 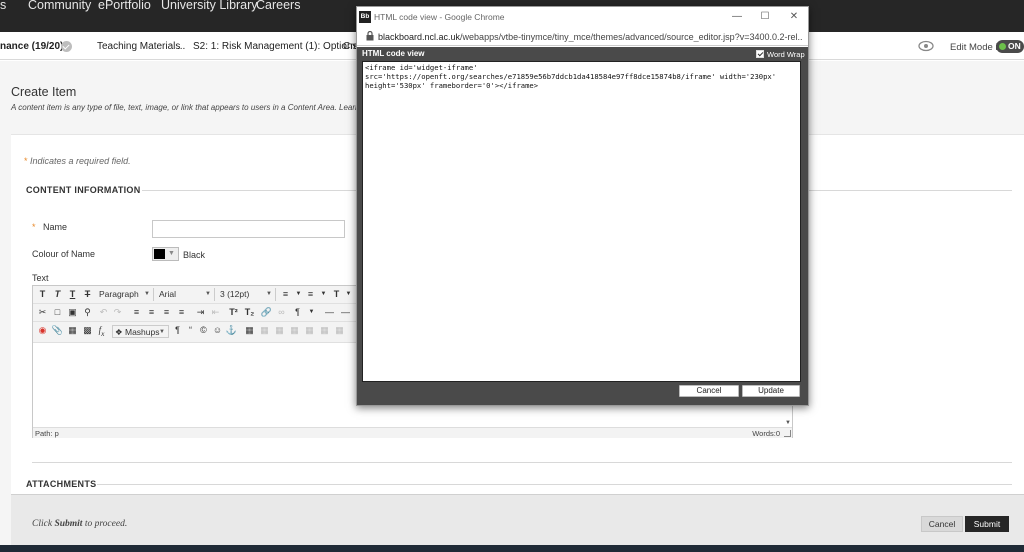 What do you see at coordinates (138, 46) in the screenshot?
I see `breadcrumb-teaching-materials: Teaching Materials` at bounding box center [138, 46].